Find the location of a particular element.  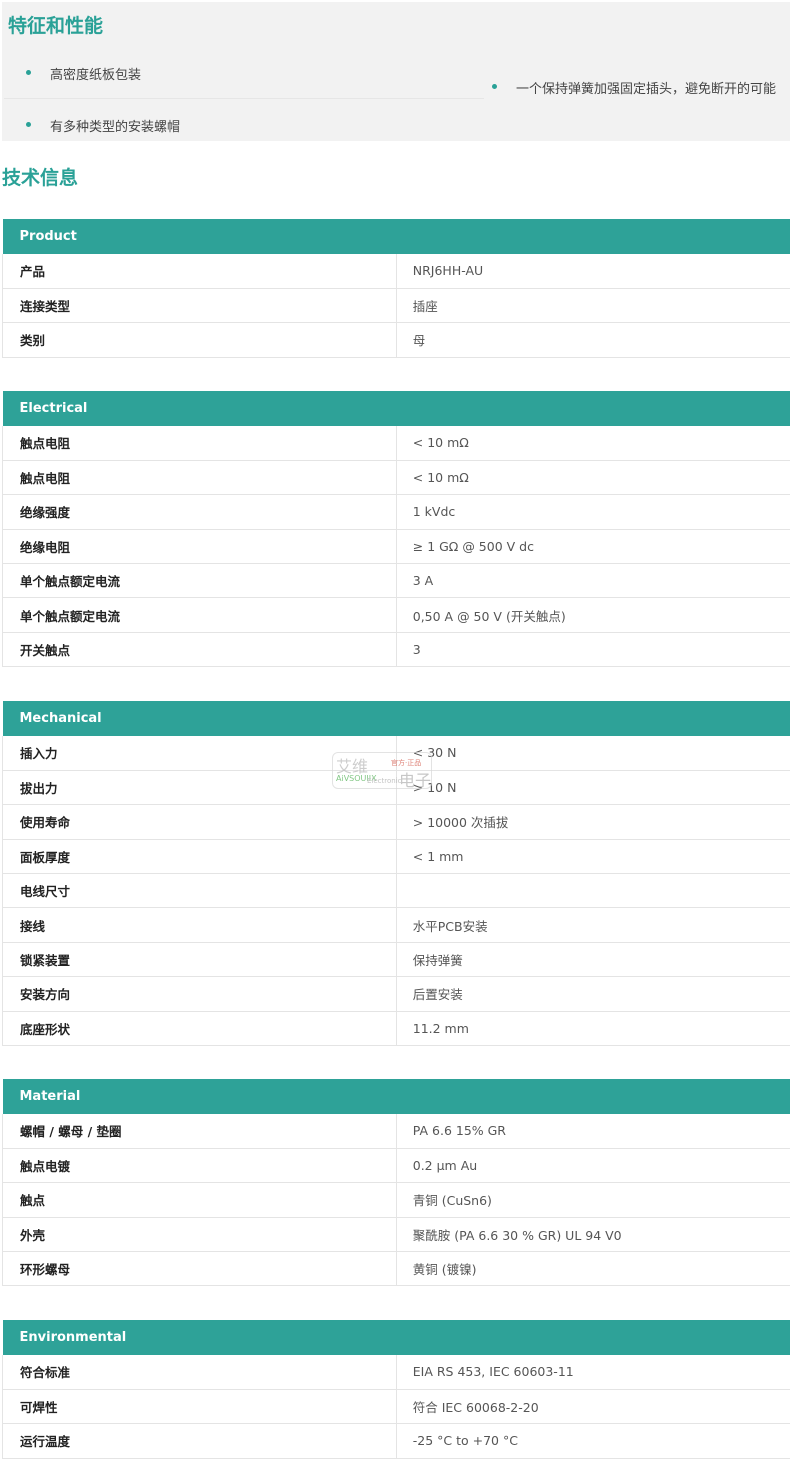

row-label: 符合标准 is located at coordinates (200, 1372).